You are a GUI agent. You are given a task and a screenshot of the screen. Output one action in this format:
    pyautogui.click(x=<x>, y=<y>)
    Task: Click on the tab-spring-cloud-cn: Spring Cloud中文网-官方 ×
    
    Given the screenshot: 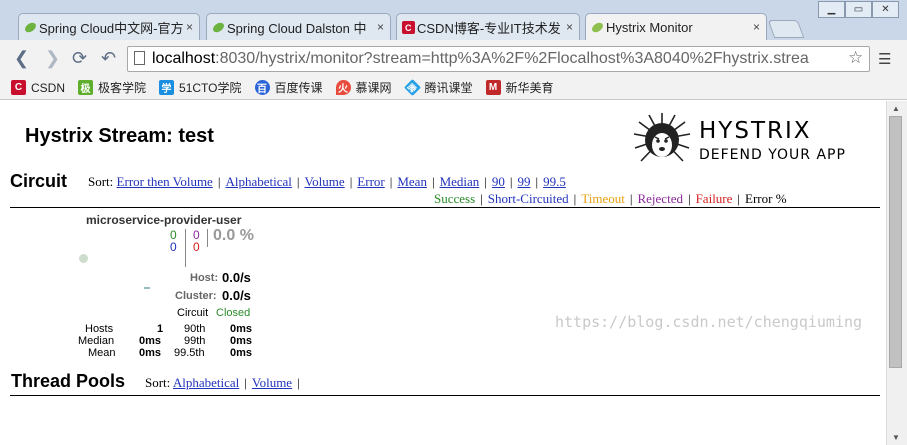 What is the action you would take?
    pyautogui.click(x=109, y=26)
    